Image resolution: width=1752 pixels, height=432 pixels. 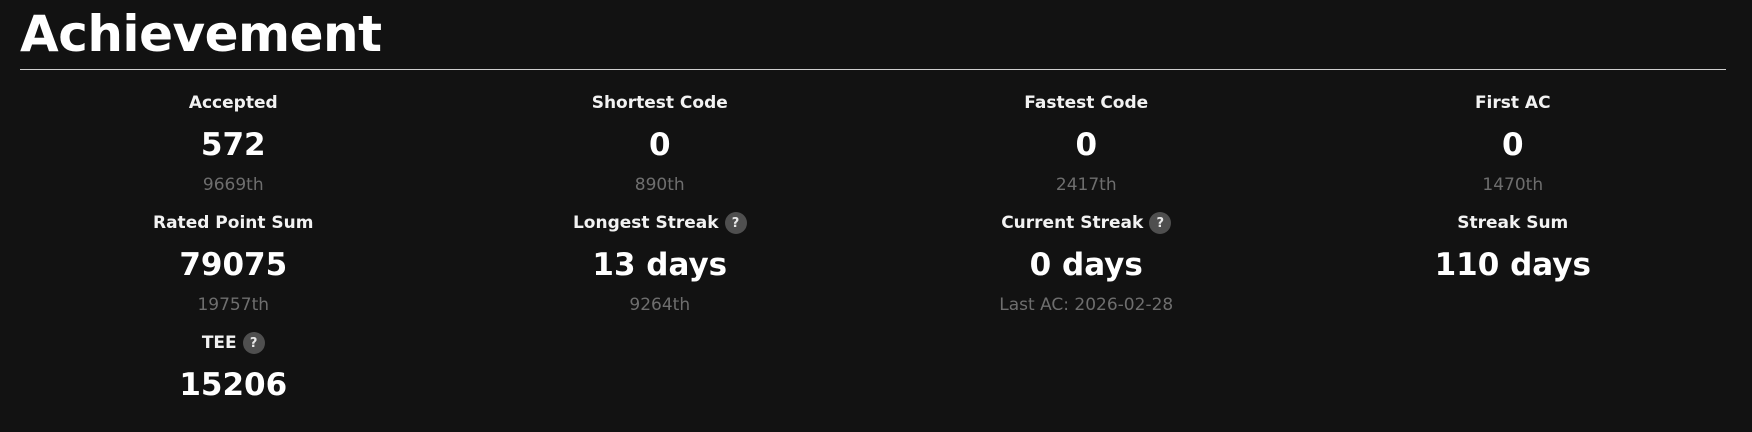 What do you see at coordinates (873, 69) in the screenshot?
I see `title-divider` at bounding box center [873, 69].